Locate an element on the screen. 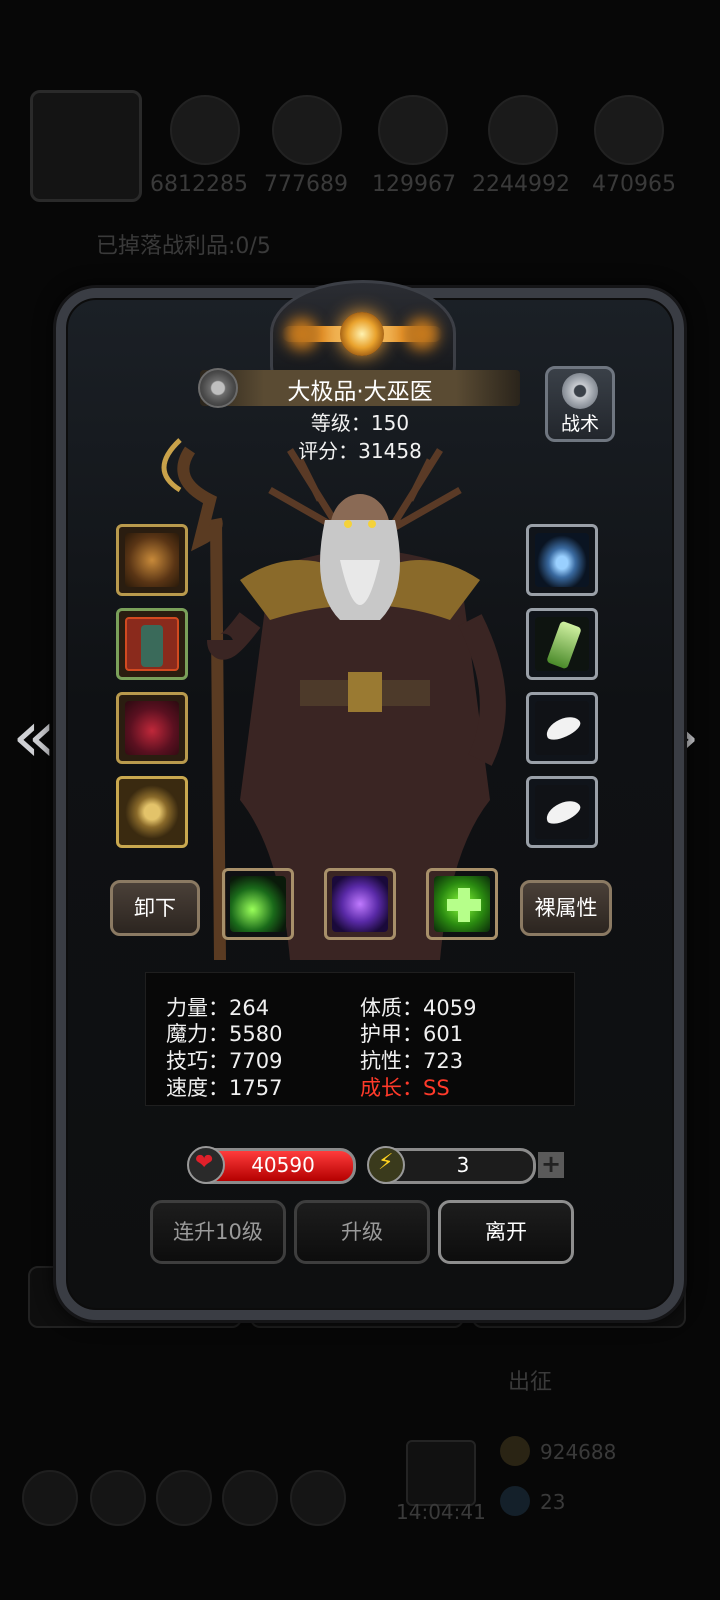 The width and height of the screenshot is (720, 1600). red-helmet-icon is located at coordinates (152, 728).